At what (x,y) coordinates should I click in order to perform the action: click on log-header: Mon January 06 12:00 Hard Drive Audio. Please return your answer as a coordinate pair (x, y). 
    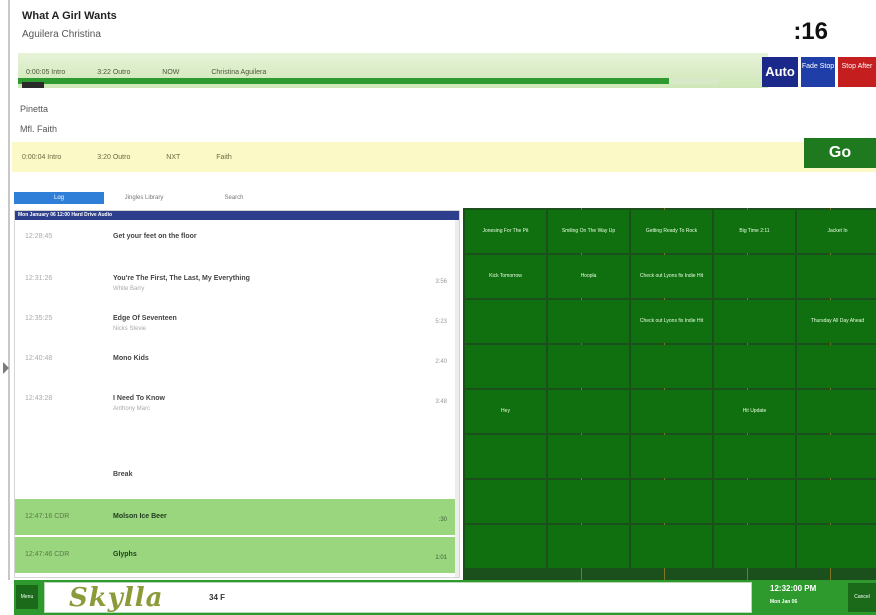
    Looking at the image, I should click on (237, 215).